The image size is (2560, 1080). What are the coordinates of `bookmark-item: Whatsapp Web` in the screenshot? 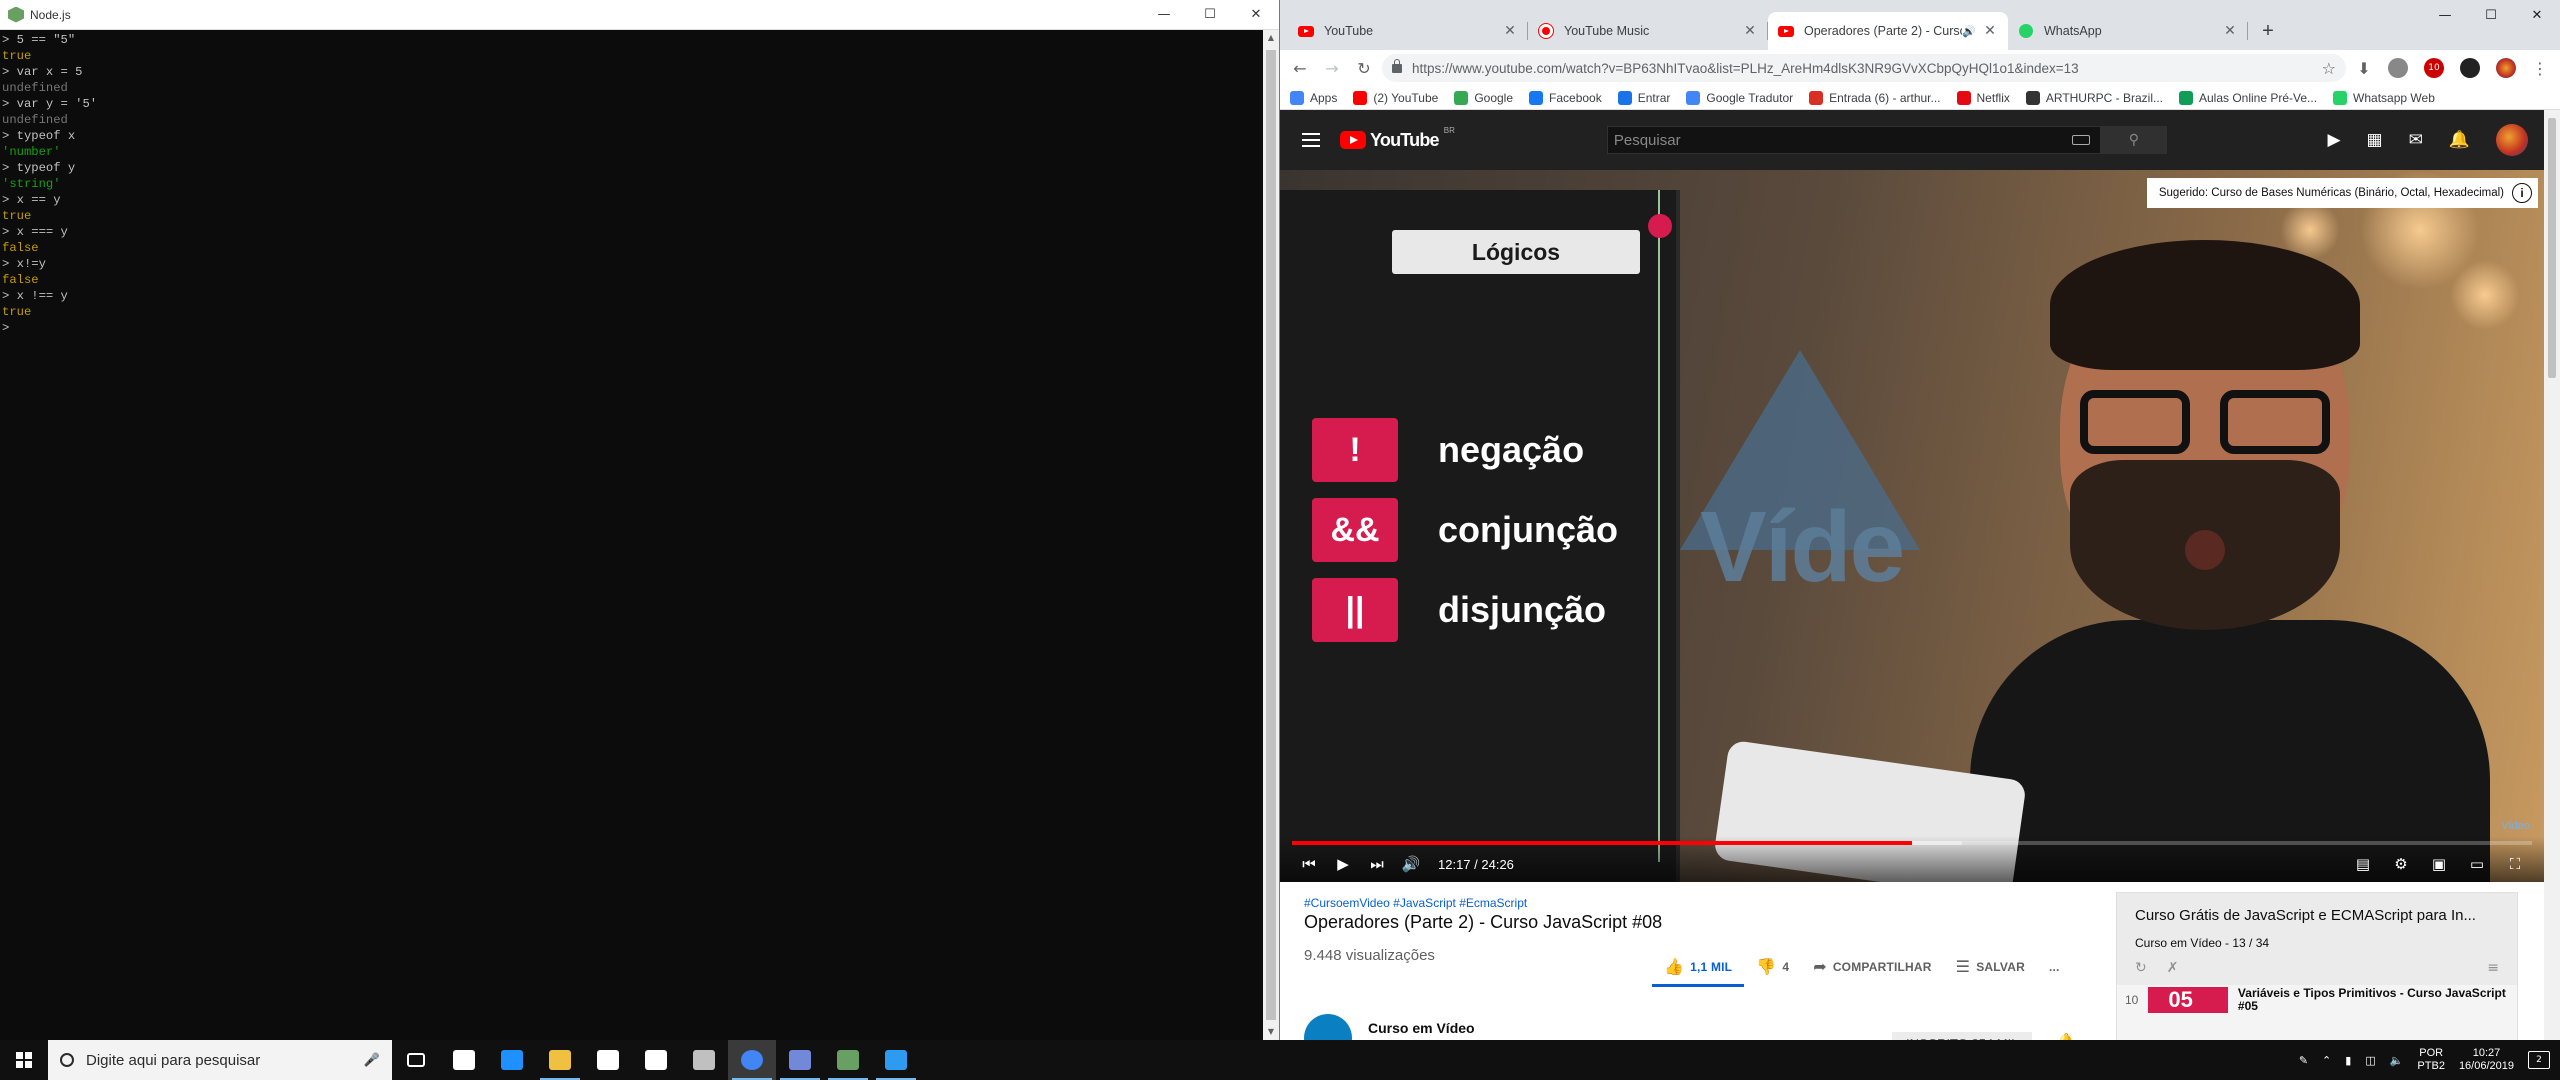 It's located at (2384, 97).